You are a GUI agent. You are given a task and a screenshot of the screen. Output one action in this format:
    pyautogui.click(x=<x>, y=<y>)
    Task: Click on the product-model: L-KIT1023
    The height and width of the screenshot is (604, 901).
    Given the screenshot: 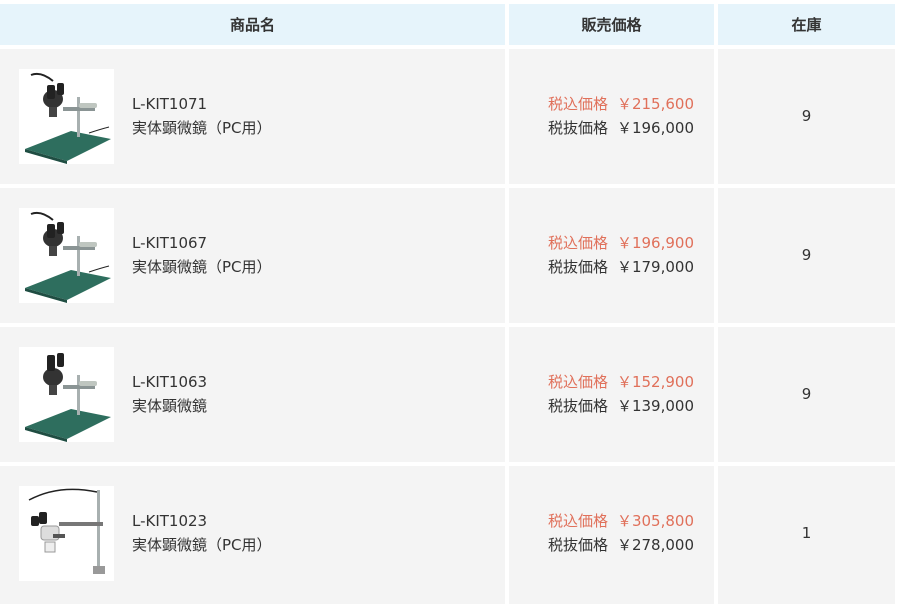 What is the action you would take?
    pyautogui.click(x=202, y=521)
    